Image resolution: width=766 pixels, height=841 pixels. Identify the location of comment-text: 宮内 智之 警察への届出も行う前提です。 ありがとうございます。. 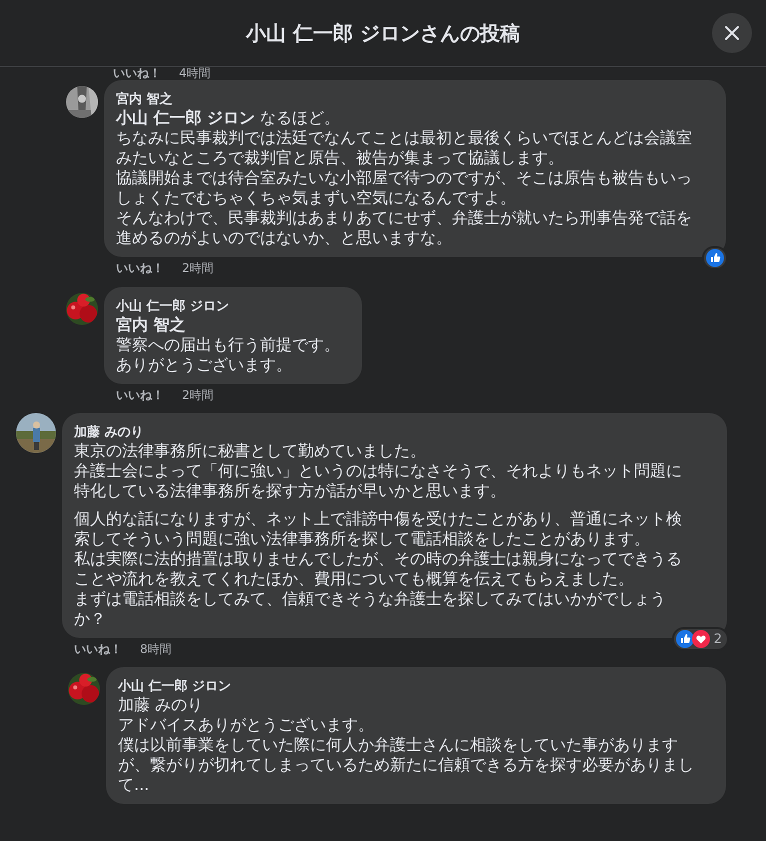
(228, 345).